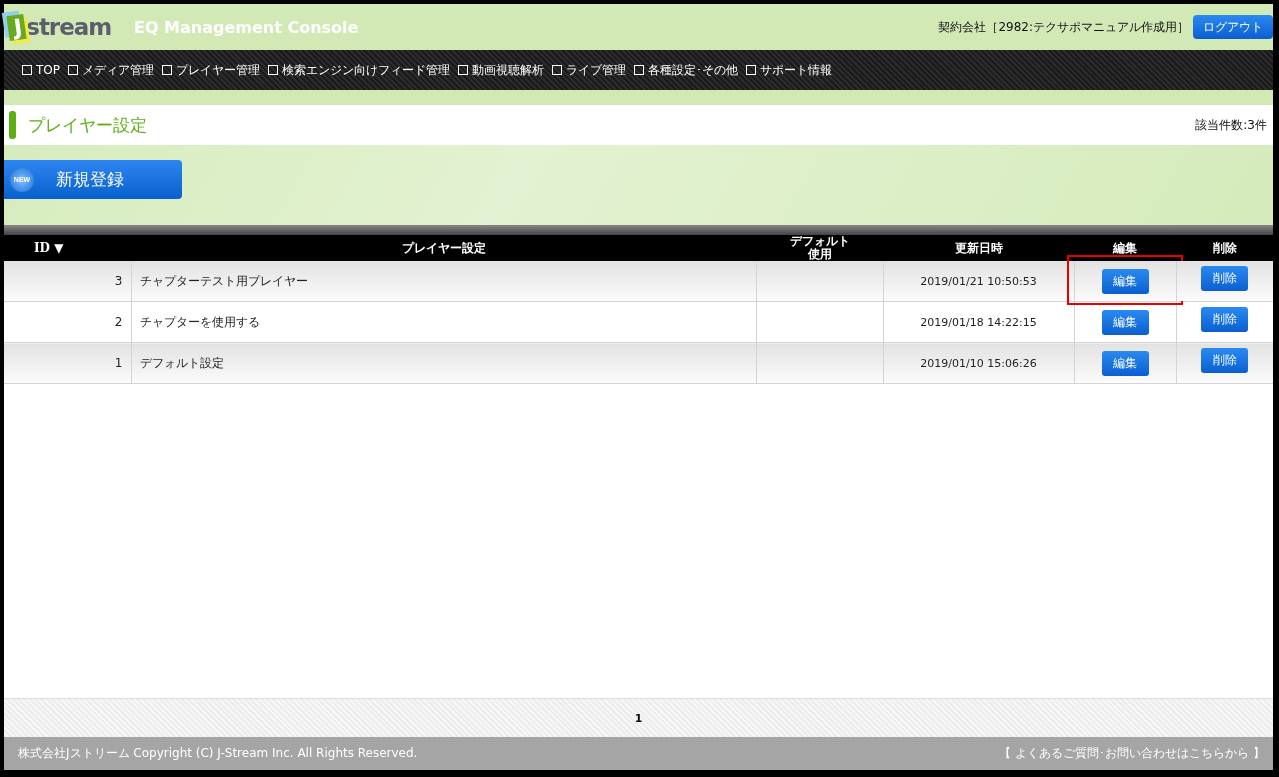  I want to click on nav-link: サポート情報, so click(789, 70).